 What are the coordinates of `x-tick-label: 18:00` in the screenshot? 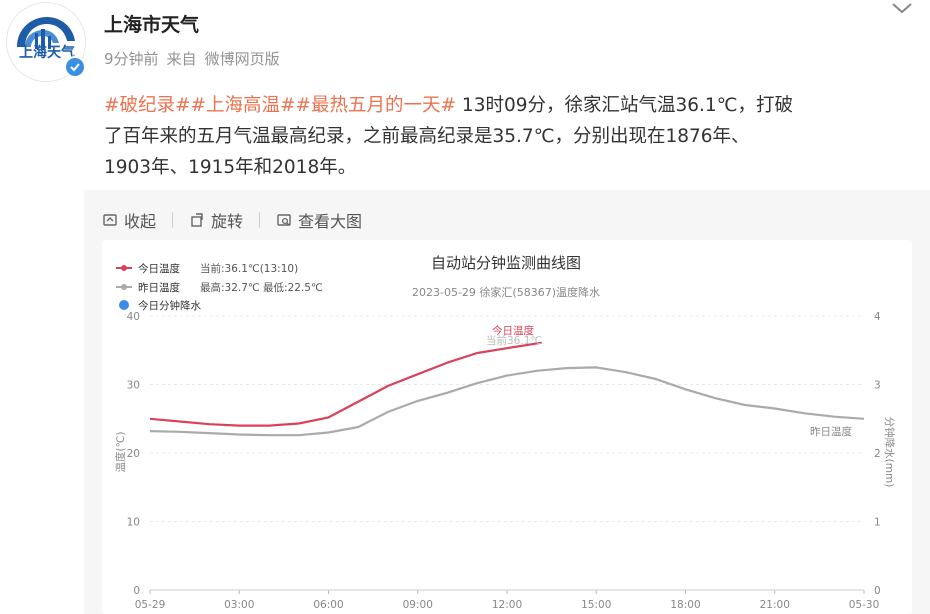 It's located at (685, 605).